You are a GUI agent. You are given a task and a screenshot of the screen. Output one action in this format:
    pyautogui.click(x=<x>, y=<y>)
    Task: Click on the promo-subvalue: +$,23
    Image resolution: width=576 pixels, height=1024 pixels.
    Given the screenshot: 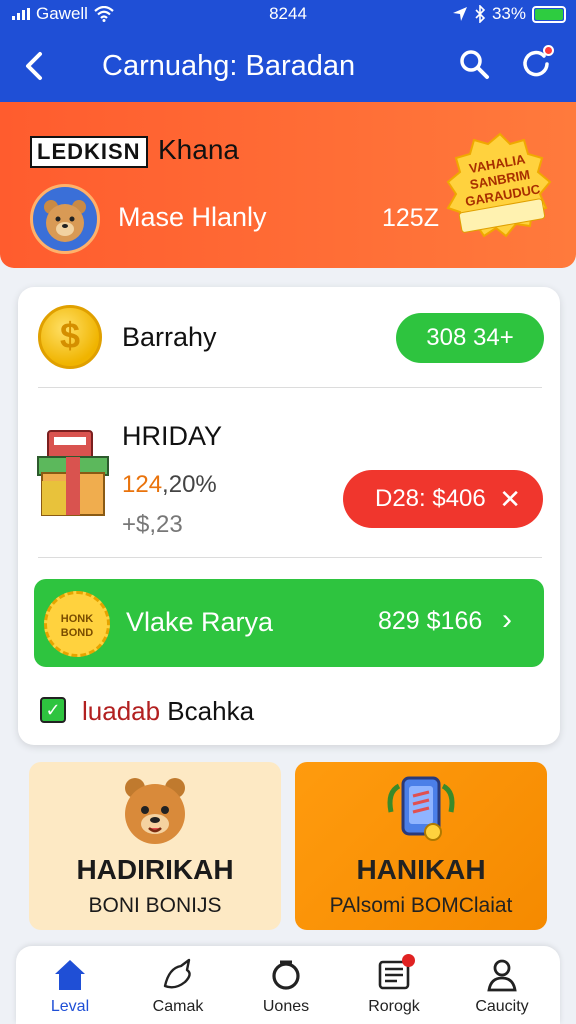 What is the action you would take?
    pyautogui.click(x=152, y=524)
    